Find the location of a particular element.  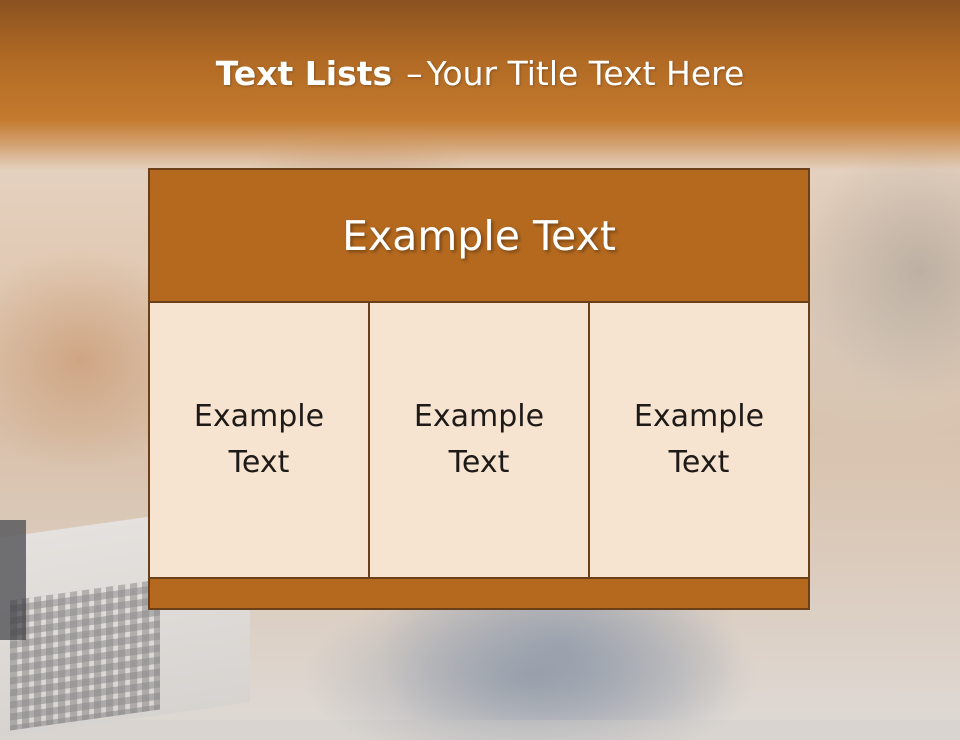

table-footer-bar is located at coordinates (479, 593).